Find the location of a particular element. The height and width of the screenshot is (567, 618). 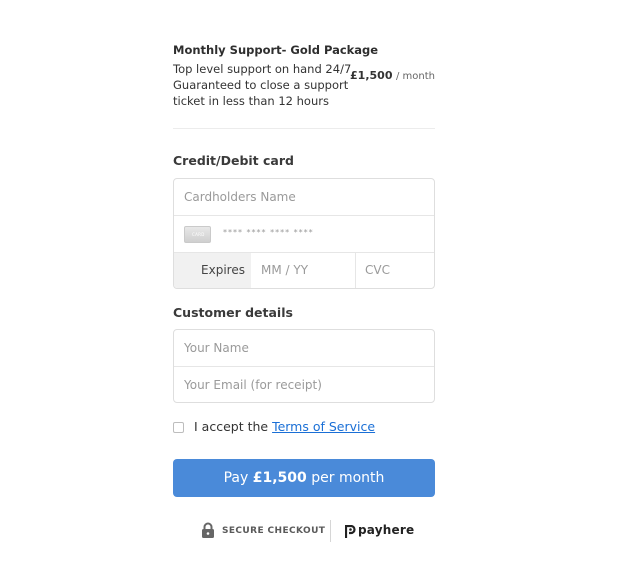

customer-email-placeholder: Your Email (for receipt) is located at coordinates (253, 385).